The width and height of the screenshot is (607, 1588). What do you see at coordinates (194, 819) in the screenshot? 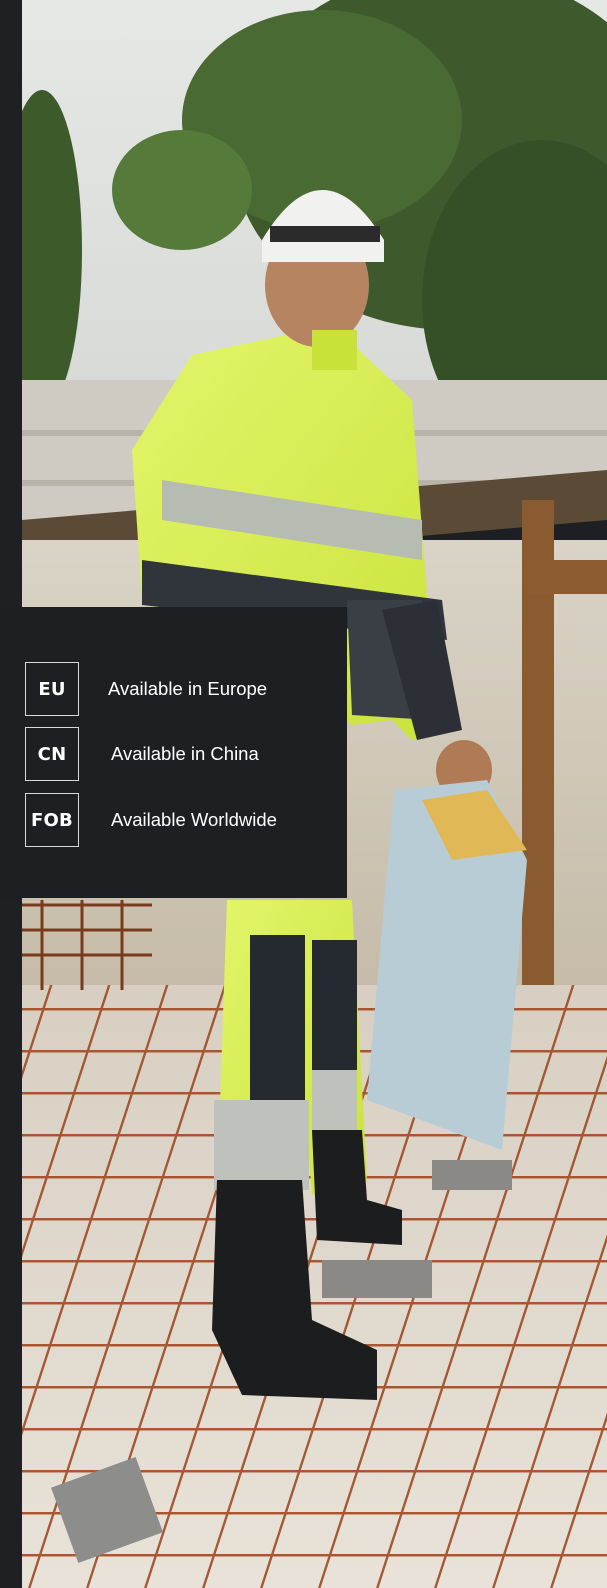
I see `region-label: Available Worldwide` at bounding box center [194, 819].